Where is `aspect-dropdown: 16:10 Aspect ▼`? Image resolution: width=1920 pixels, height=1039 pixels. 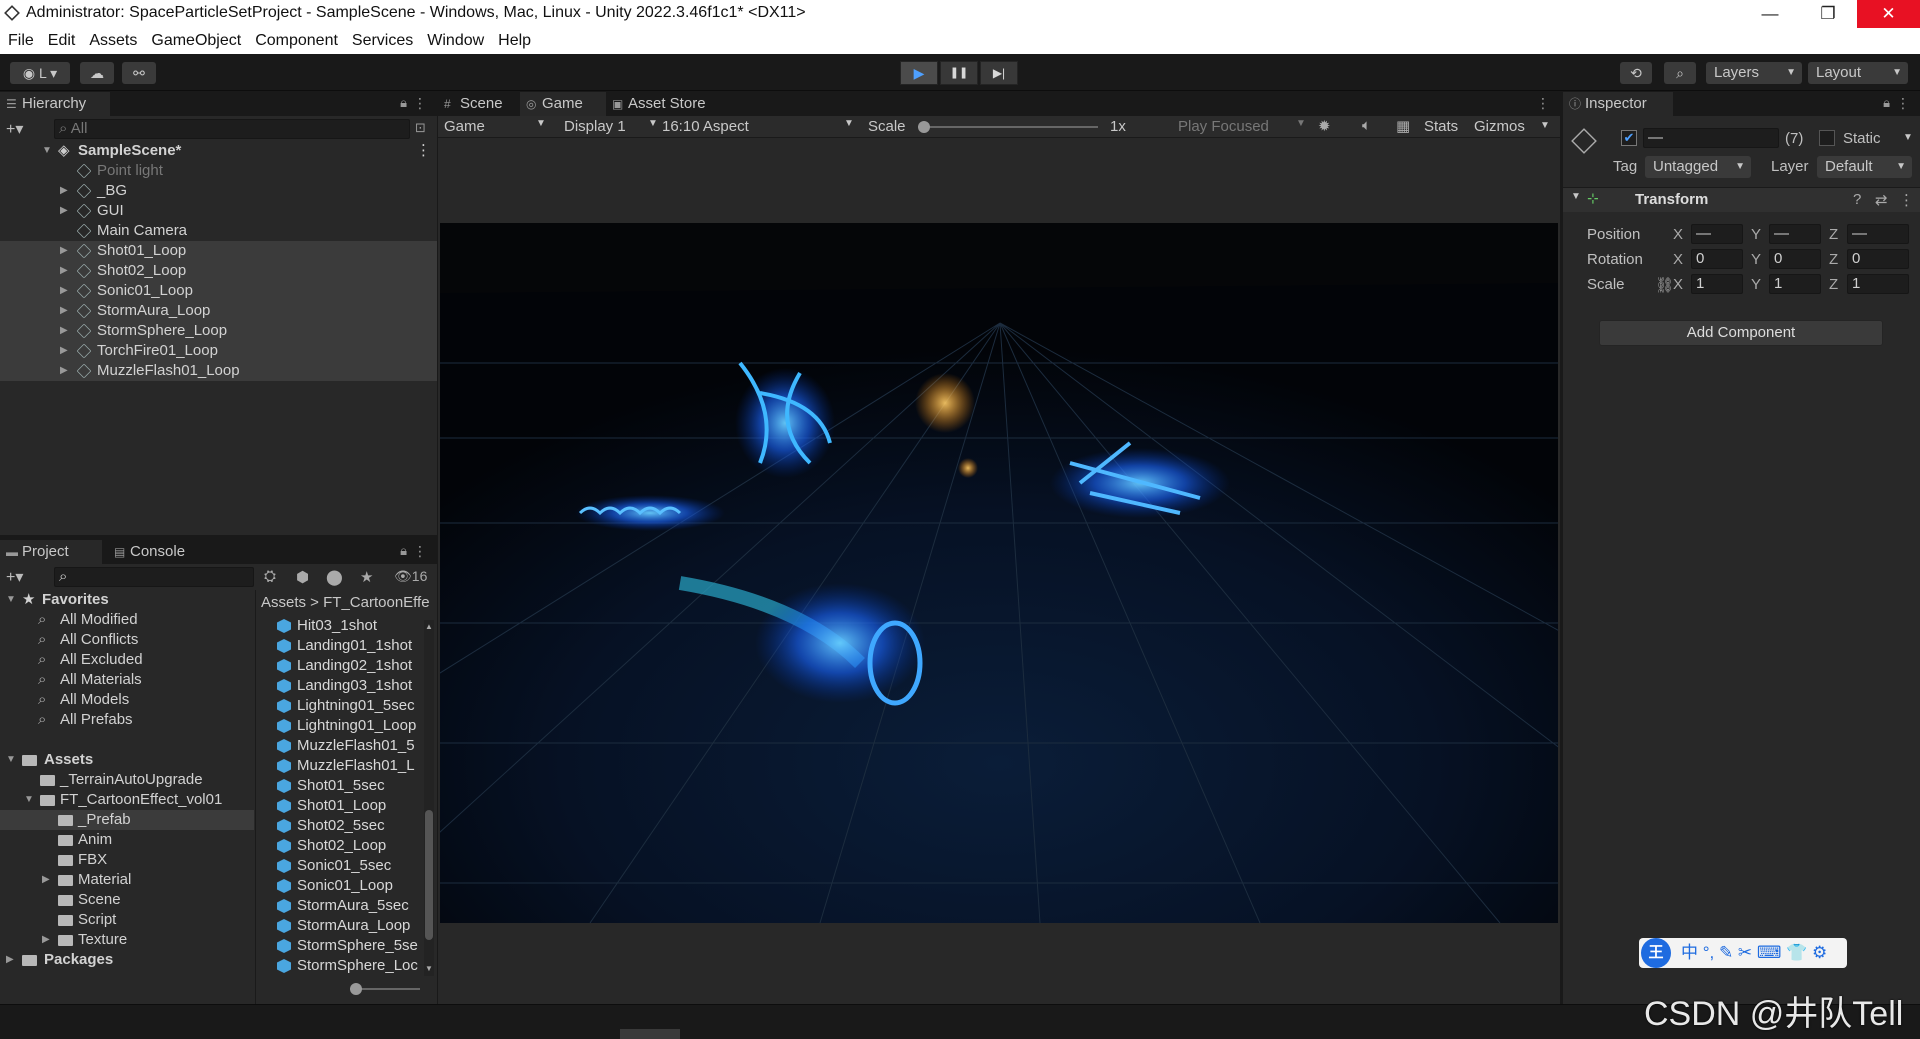 aspect-dropdown: 16:10 Aspect ▼ is located at coordinates (760, 126).